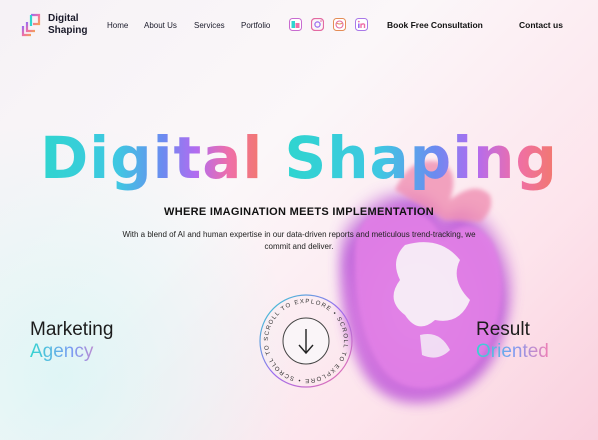  What do you see at coordinates (255, 25) in the screenshot?
I see `nav-portfolio: Portfolio` at bounding box center [255, 25].